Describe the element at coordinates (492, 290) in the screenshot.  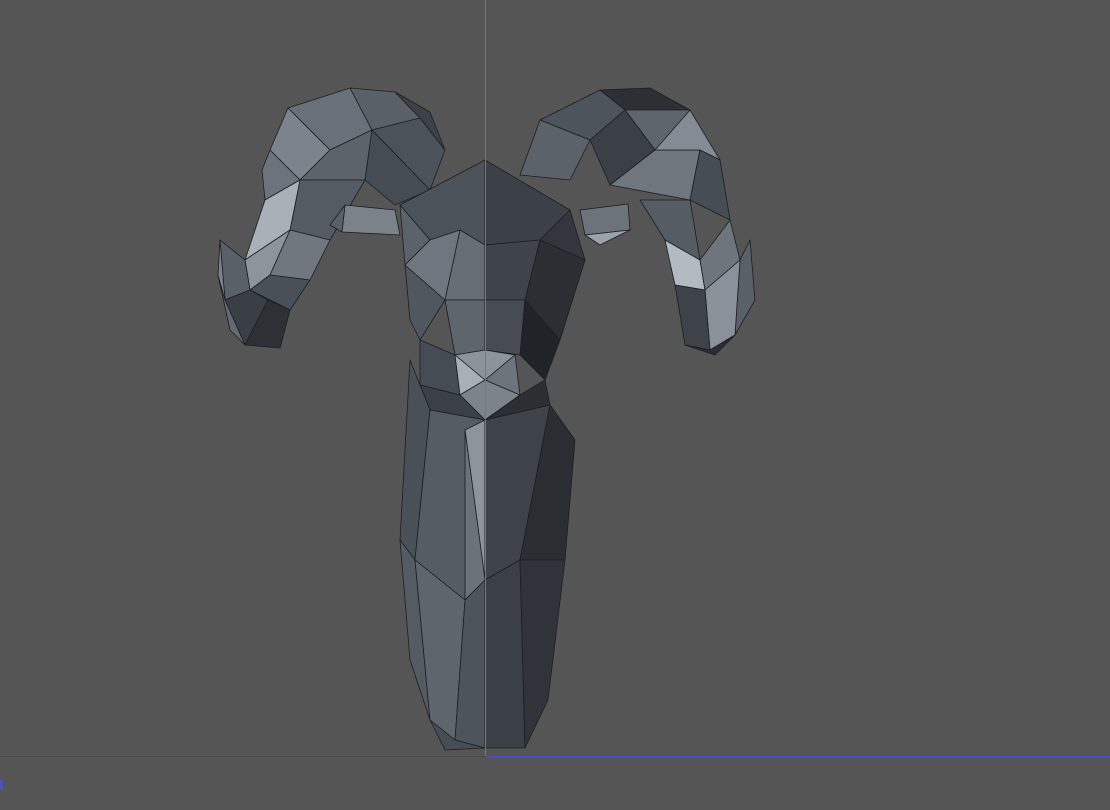
I see `head` at that location.